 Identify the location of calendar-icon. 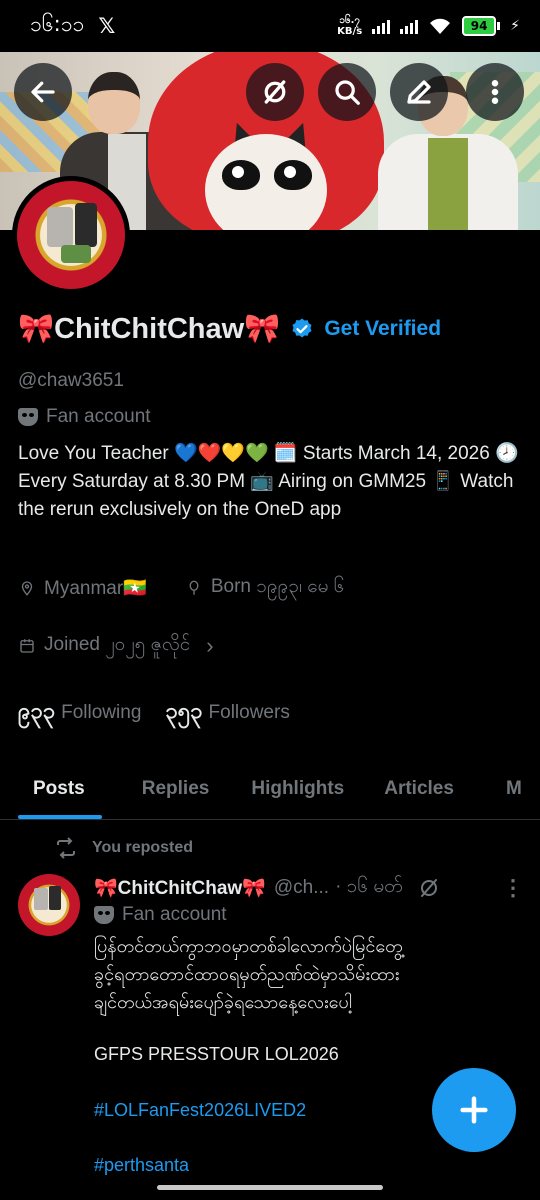
(27, 646).